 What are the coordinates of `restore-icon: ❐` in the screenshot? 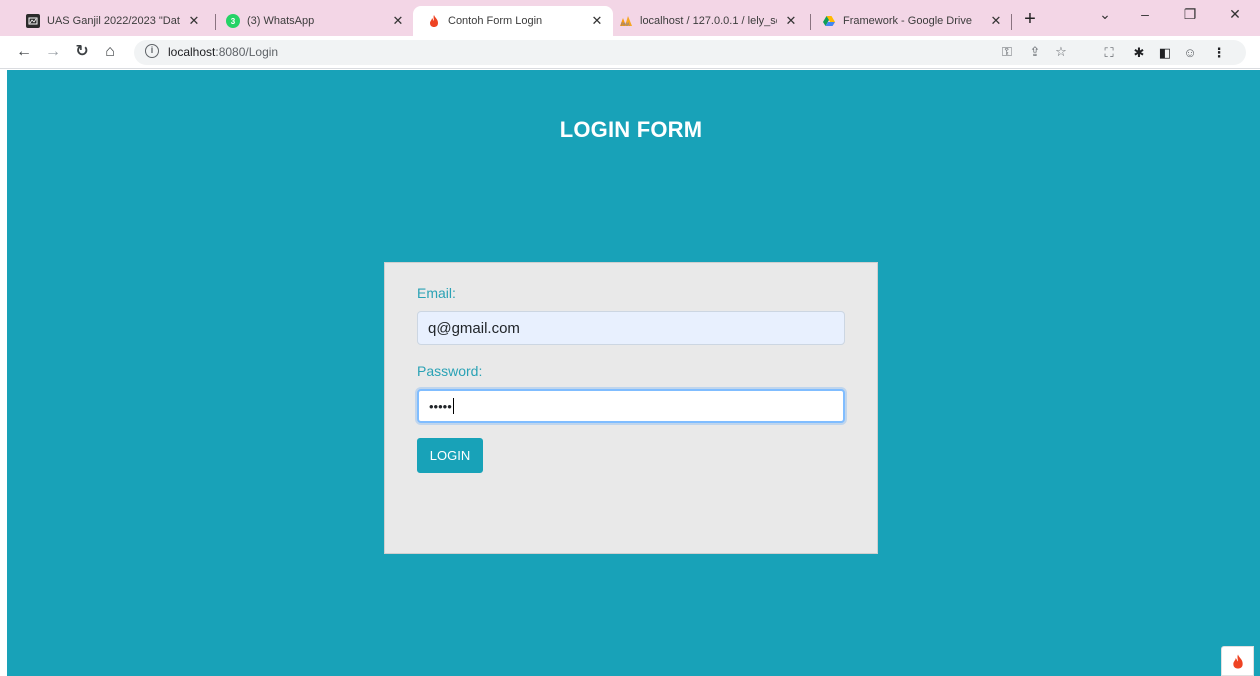 It's located at (1190, 14).